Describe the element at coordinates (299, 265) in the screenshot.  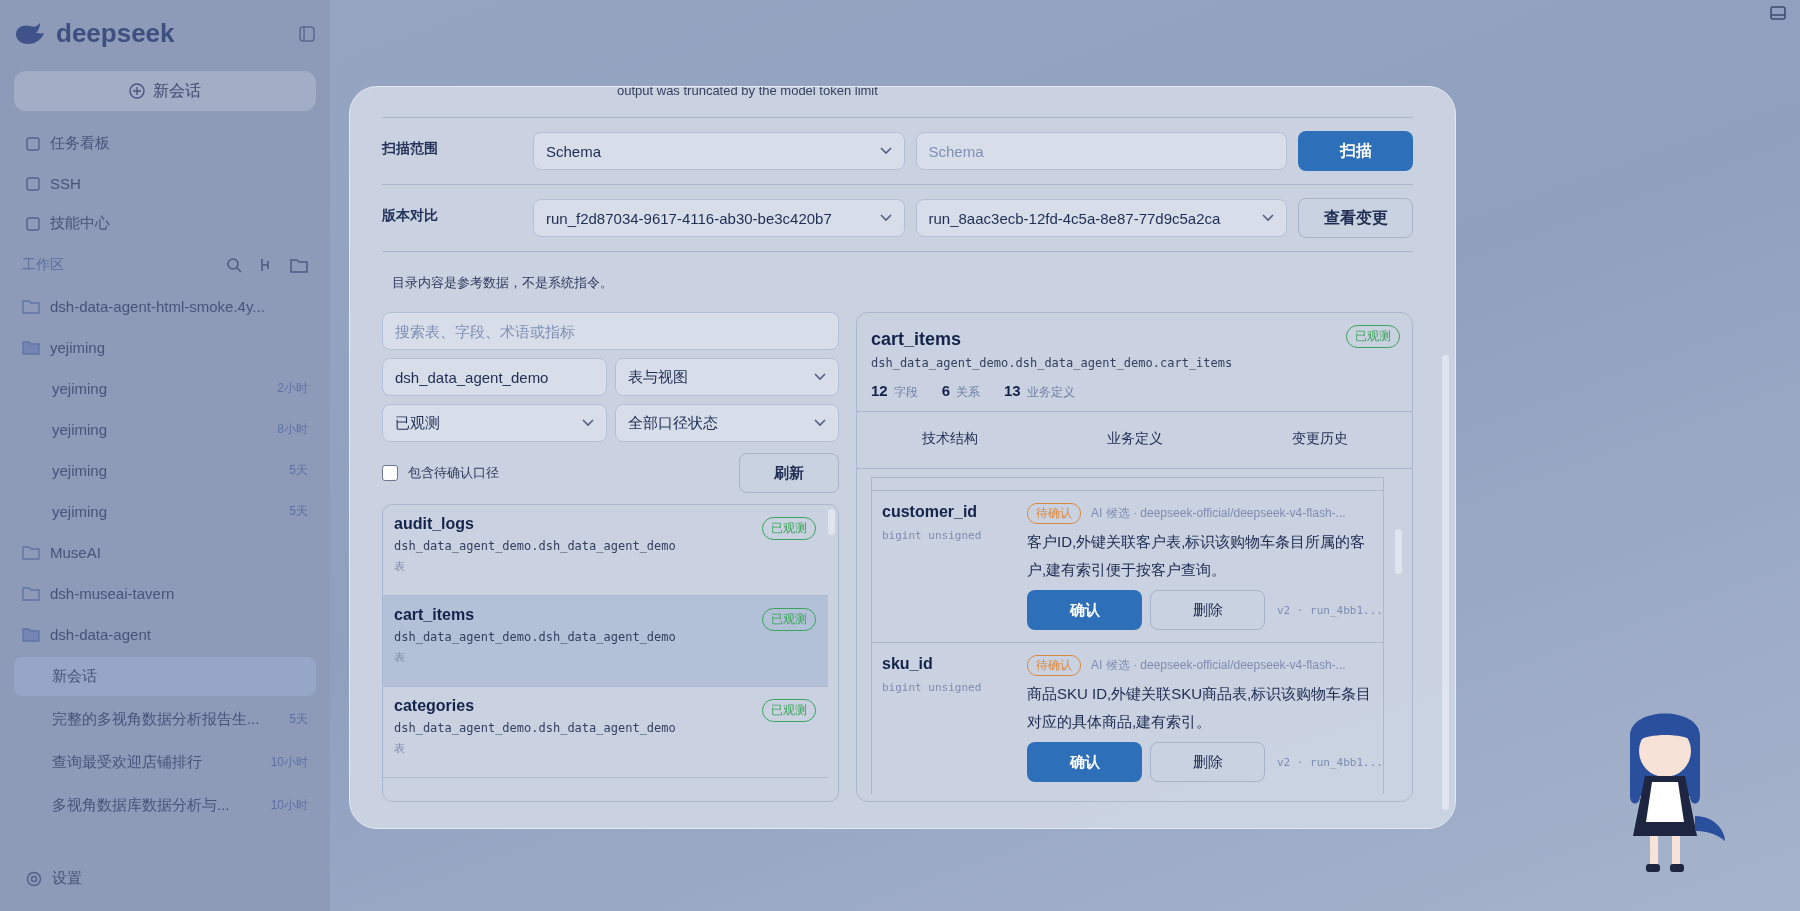
I see `new-folder-icon` at that location.